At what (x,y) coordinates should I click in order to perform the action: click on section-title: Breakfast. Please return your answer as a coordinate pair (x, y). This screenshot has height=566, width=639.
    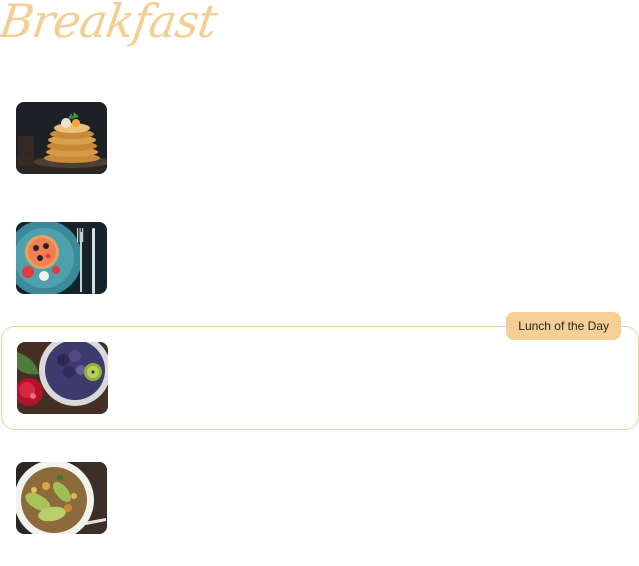
    Looking at the image, I should click on (110, 24).